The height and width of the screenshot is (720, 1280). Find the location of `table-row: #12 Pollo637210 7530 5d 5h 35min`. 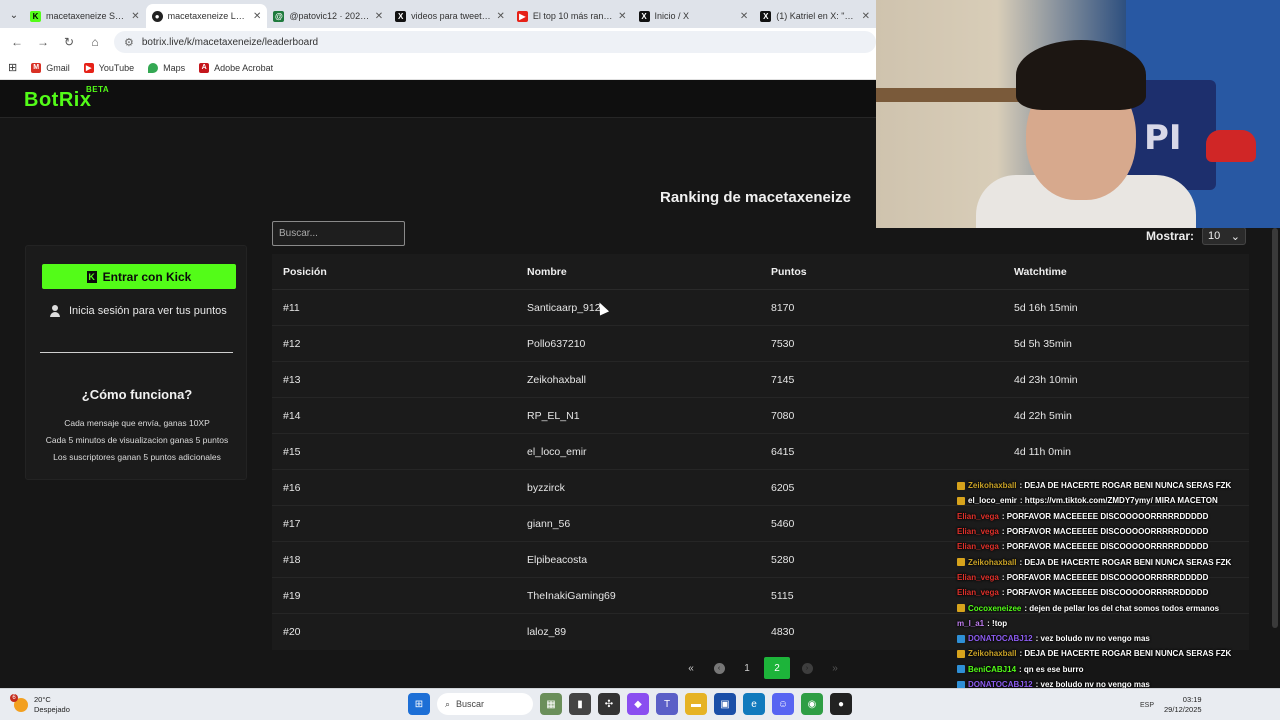

table-row: #12 Pollo637210 7530 5d 5h 35min is located at coordinates (760, 344).